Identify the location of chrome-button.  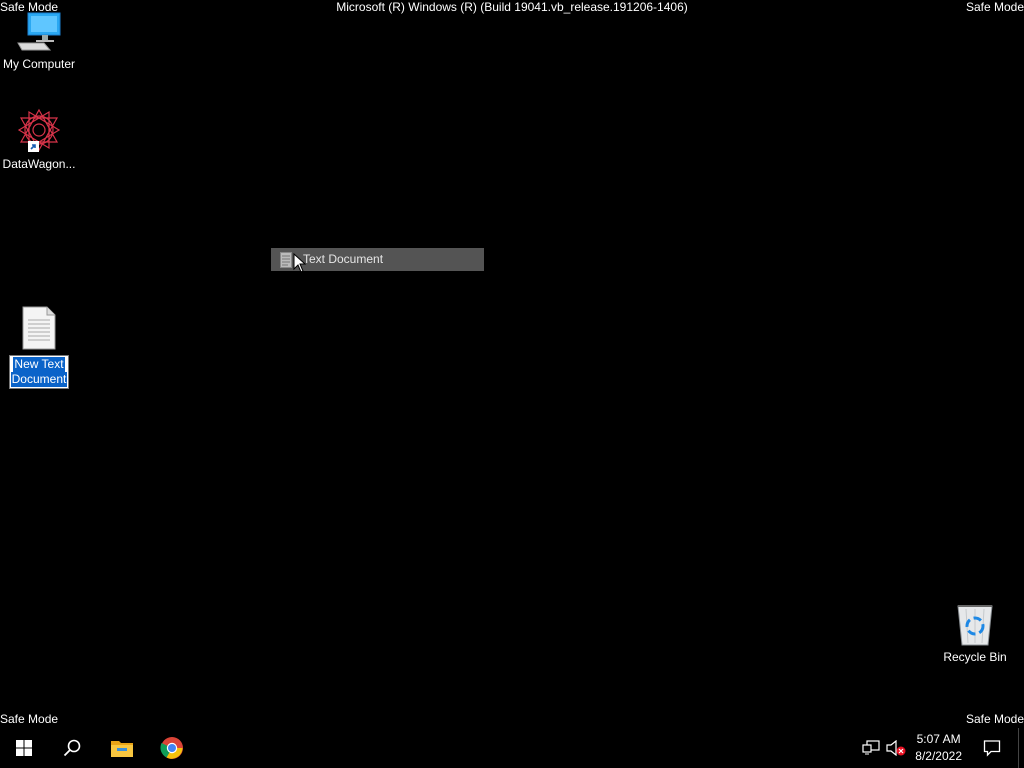
(172, 748).